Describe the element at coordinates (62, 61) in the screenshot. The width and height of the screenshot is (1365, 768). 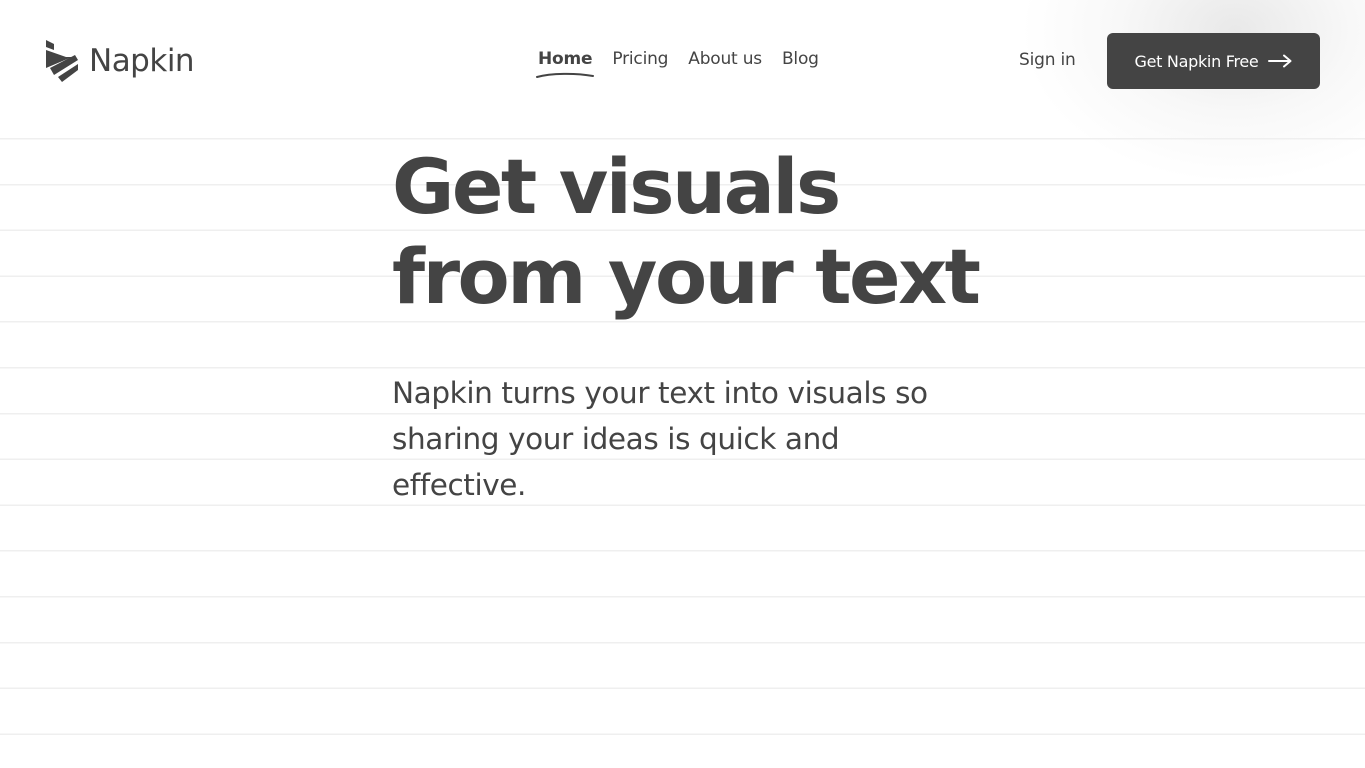
I see `napkin-stripes-icon` at that location.